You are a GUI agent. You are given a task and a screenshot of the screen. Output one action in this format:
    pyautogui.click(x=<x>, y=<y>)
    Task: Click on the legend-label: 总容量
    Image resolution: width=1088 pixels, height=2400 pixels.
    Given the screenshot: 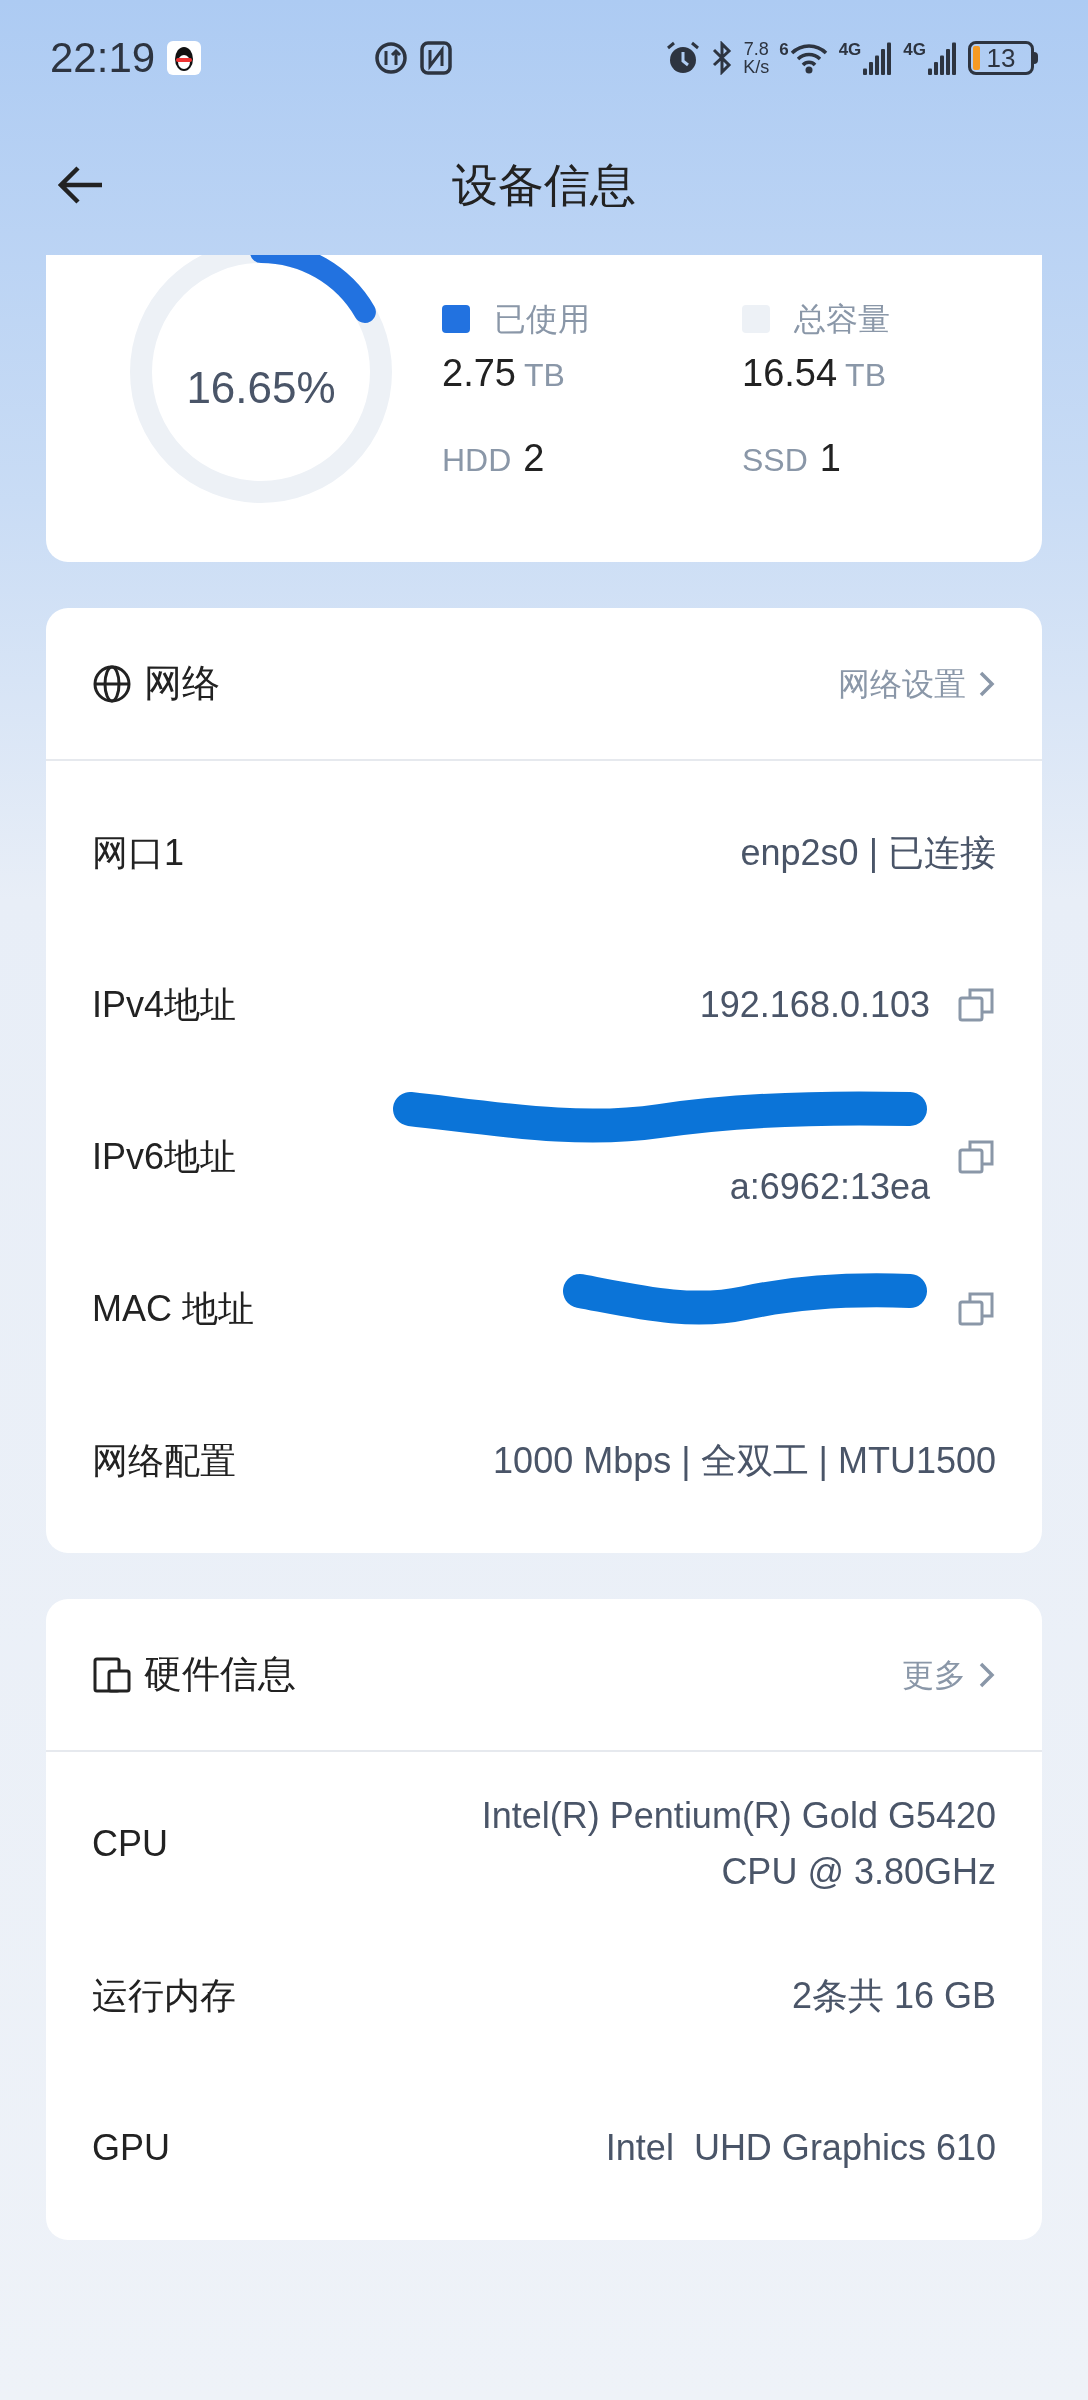 What is the action you would take?
    pyautogui.click(x=842, y=319)
    